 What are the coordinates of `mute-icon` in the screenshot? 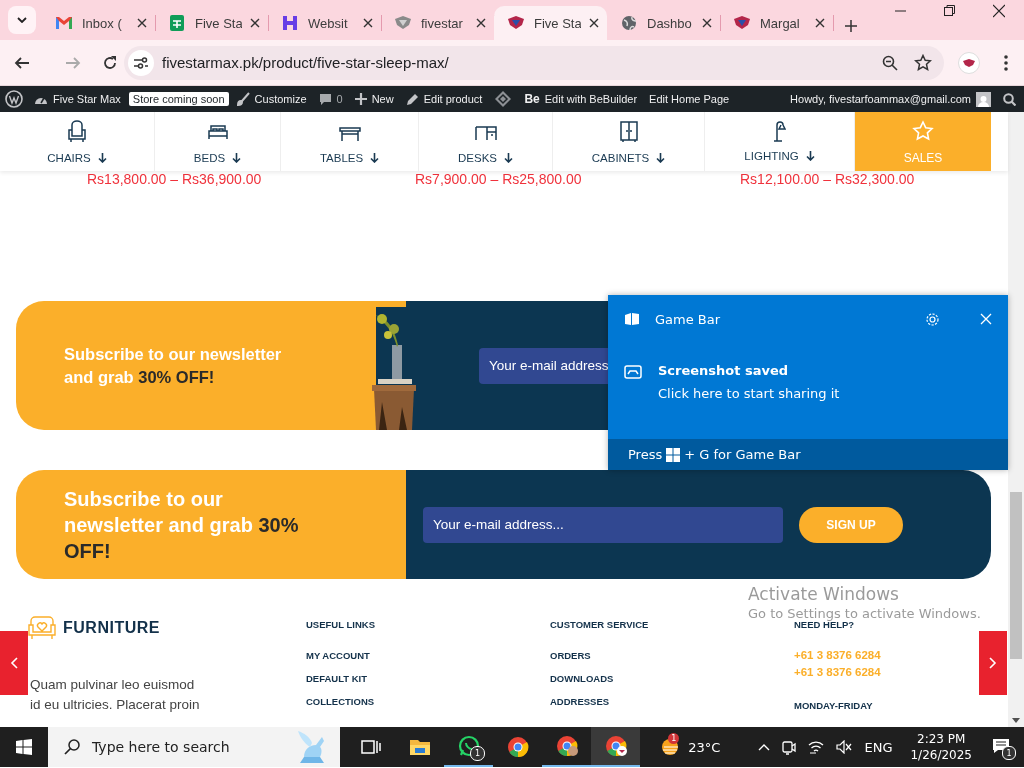 It's located at (844, 747).